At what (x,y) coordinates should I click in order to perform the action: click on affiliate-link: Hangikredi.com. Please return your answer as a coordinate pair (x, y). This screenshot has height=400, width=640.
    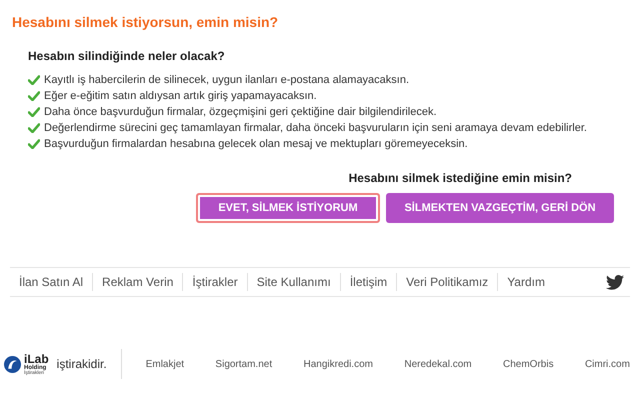
    Looking at the image, I should click on (338, 364).